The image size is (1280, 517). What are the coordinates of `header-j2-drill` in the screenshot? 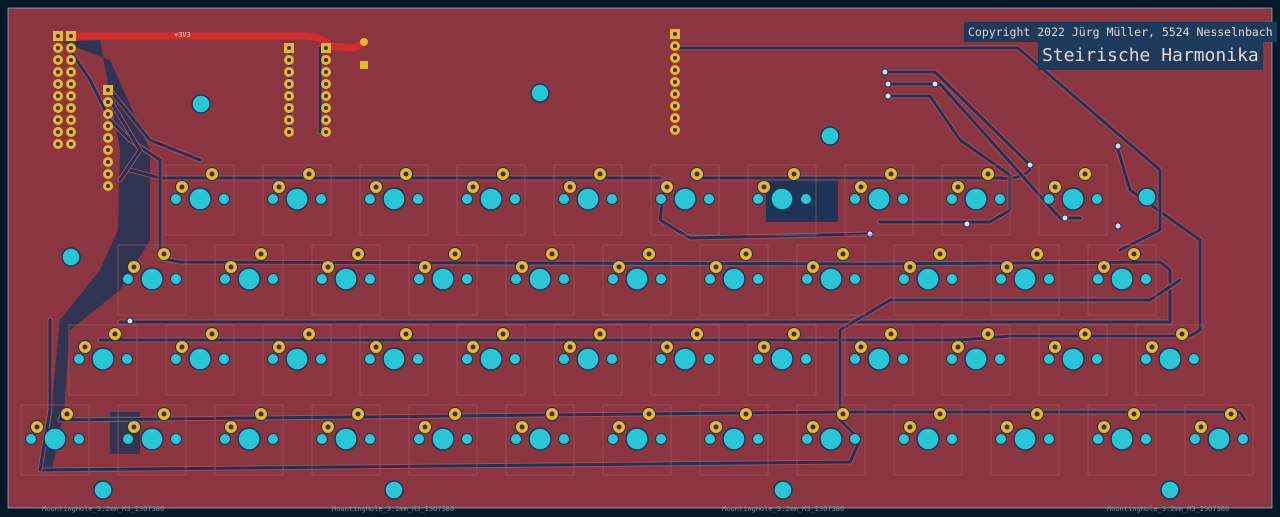 It's located at (108, 102).